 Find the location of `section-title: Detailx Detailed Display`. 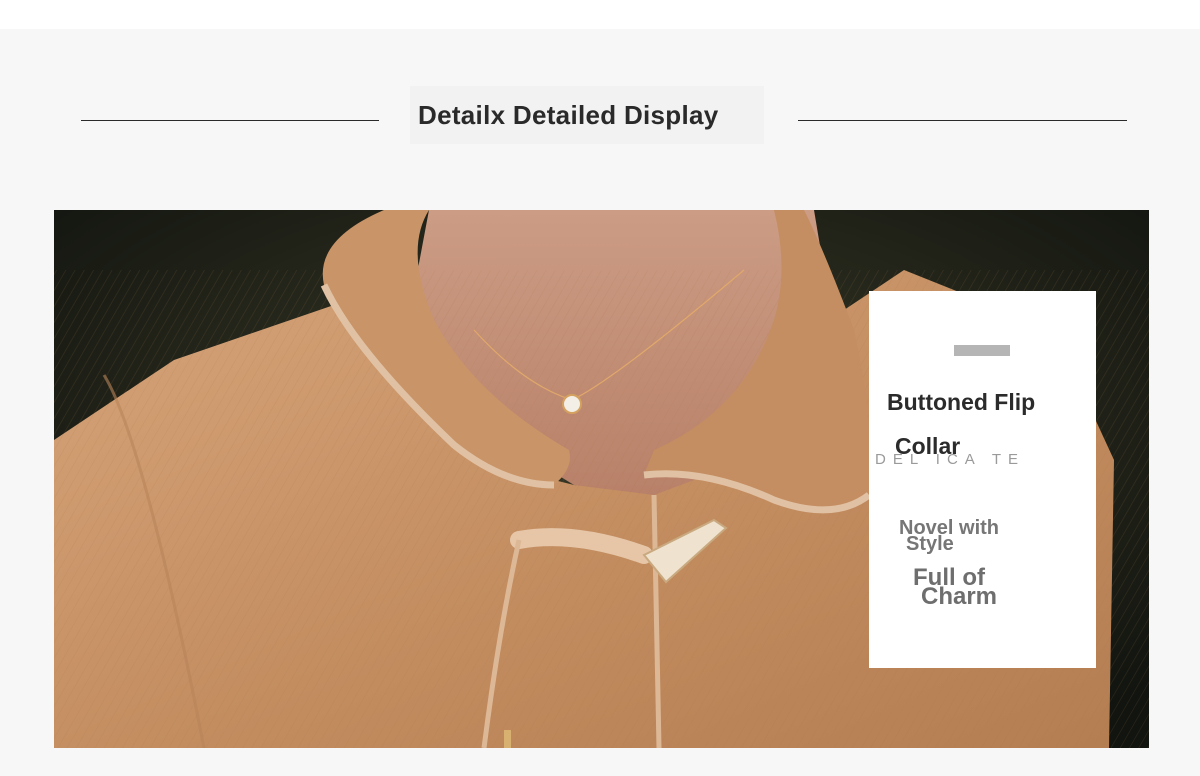

section-title: Detailx Detailed Display is located at coordinates (587, 115).